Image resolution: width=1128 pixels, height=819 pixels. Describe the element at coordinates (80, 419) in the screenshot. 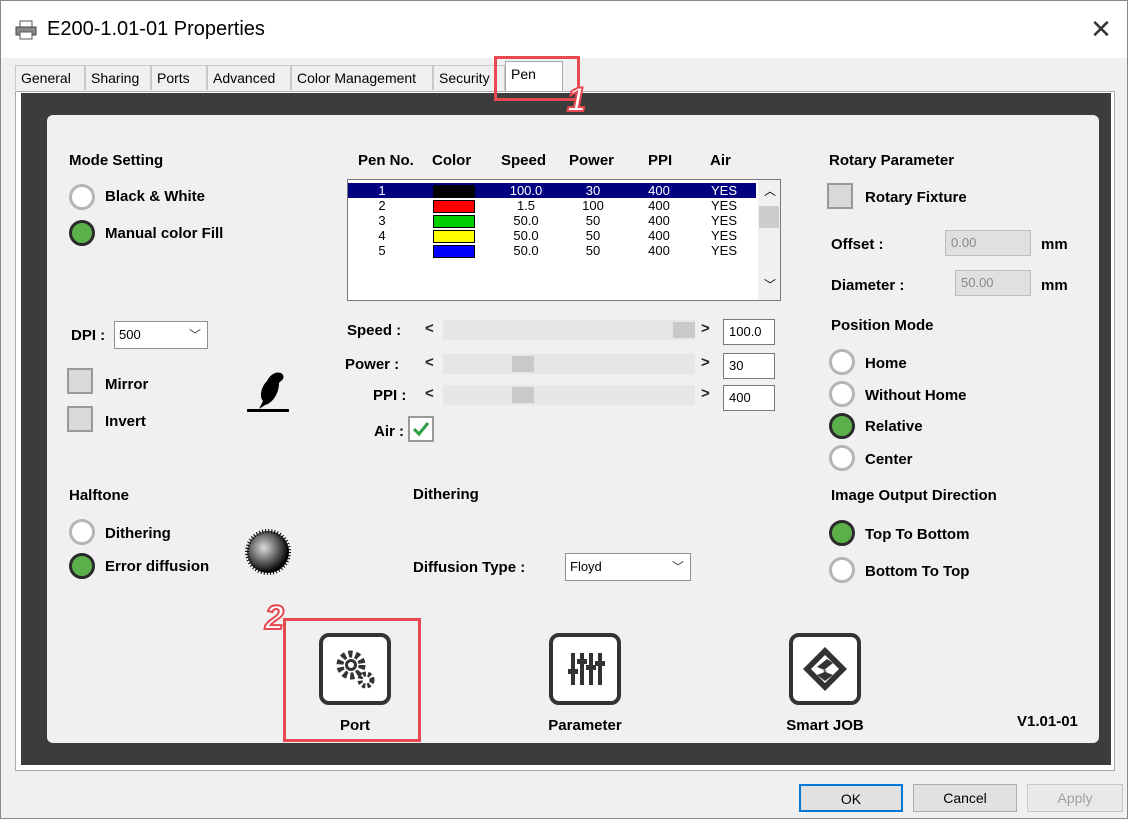

I see `invert-checkbox` at that location.